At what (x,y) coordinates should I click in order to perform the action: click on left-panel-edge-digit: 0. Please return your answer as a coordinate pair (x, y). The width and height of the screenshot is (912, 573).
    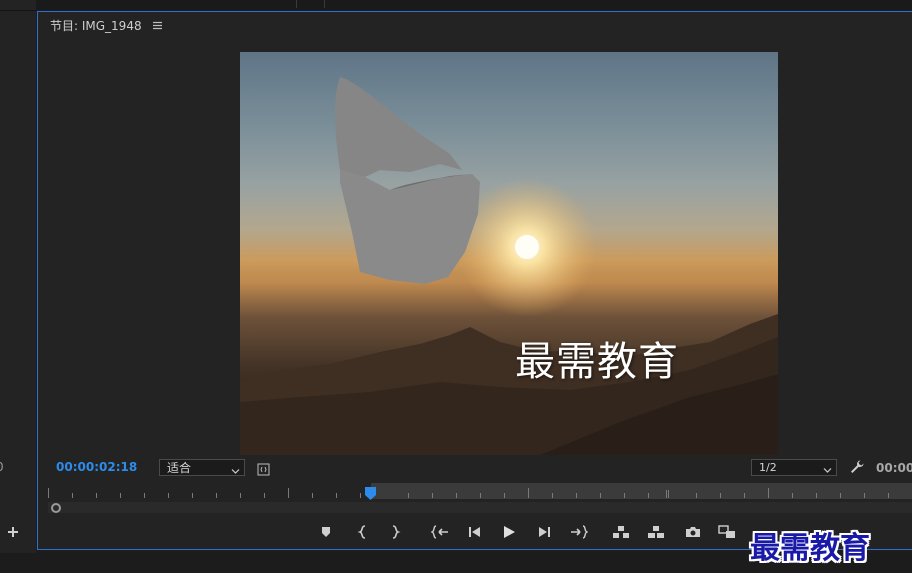
    Looking at the image, I should click on (2, 467).